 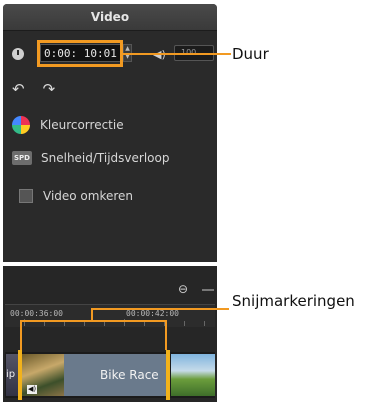 I want to click on trim-markers-callout: Snijmarkeringen, so click(x=293, y=301).